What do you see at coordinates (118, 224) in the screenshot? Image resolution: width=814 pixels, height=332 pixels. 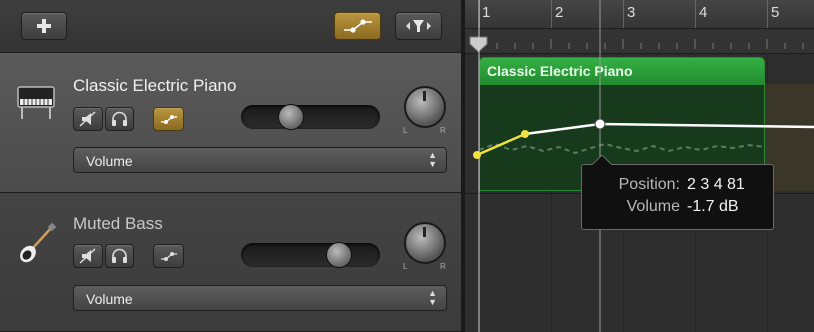 I see `track-name: Muted Bass` at bounding box center [118, 224].